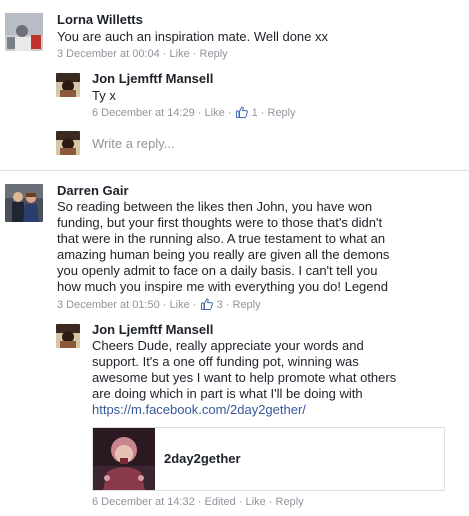 This screenshot has height=516, width=469. What do you see at coordinates (234, 170) in the screenshot?
I see `comment-divider` at bounding box center [234, 170].